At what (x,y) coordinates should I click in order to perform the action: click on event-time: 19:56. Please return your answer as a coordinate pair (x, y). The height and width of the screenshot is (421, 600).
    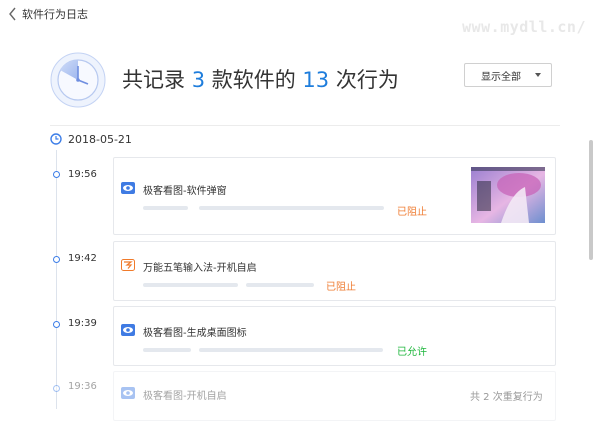
    Looking at the image, I should click on (82, 174).